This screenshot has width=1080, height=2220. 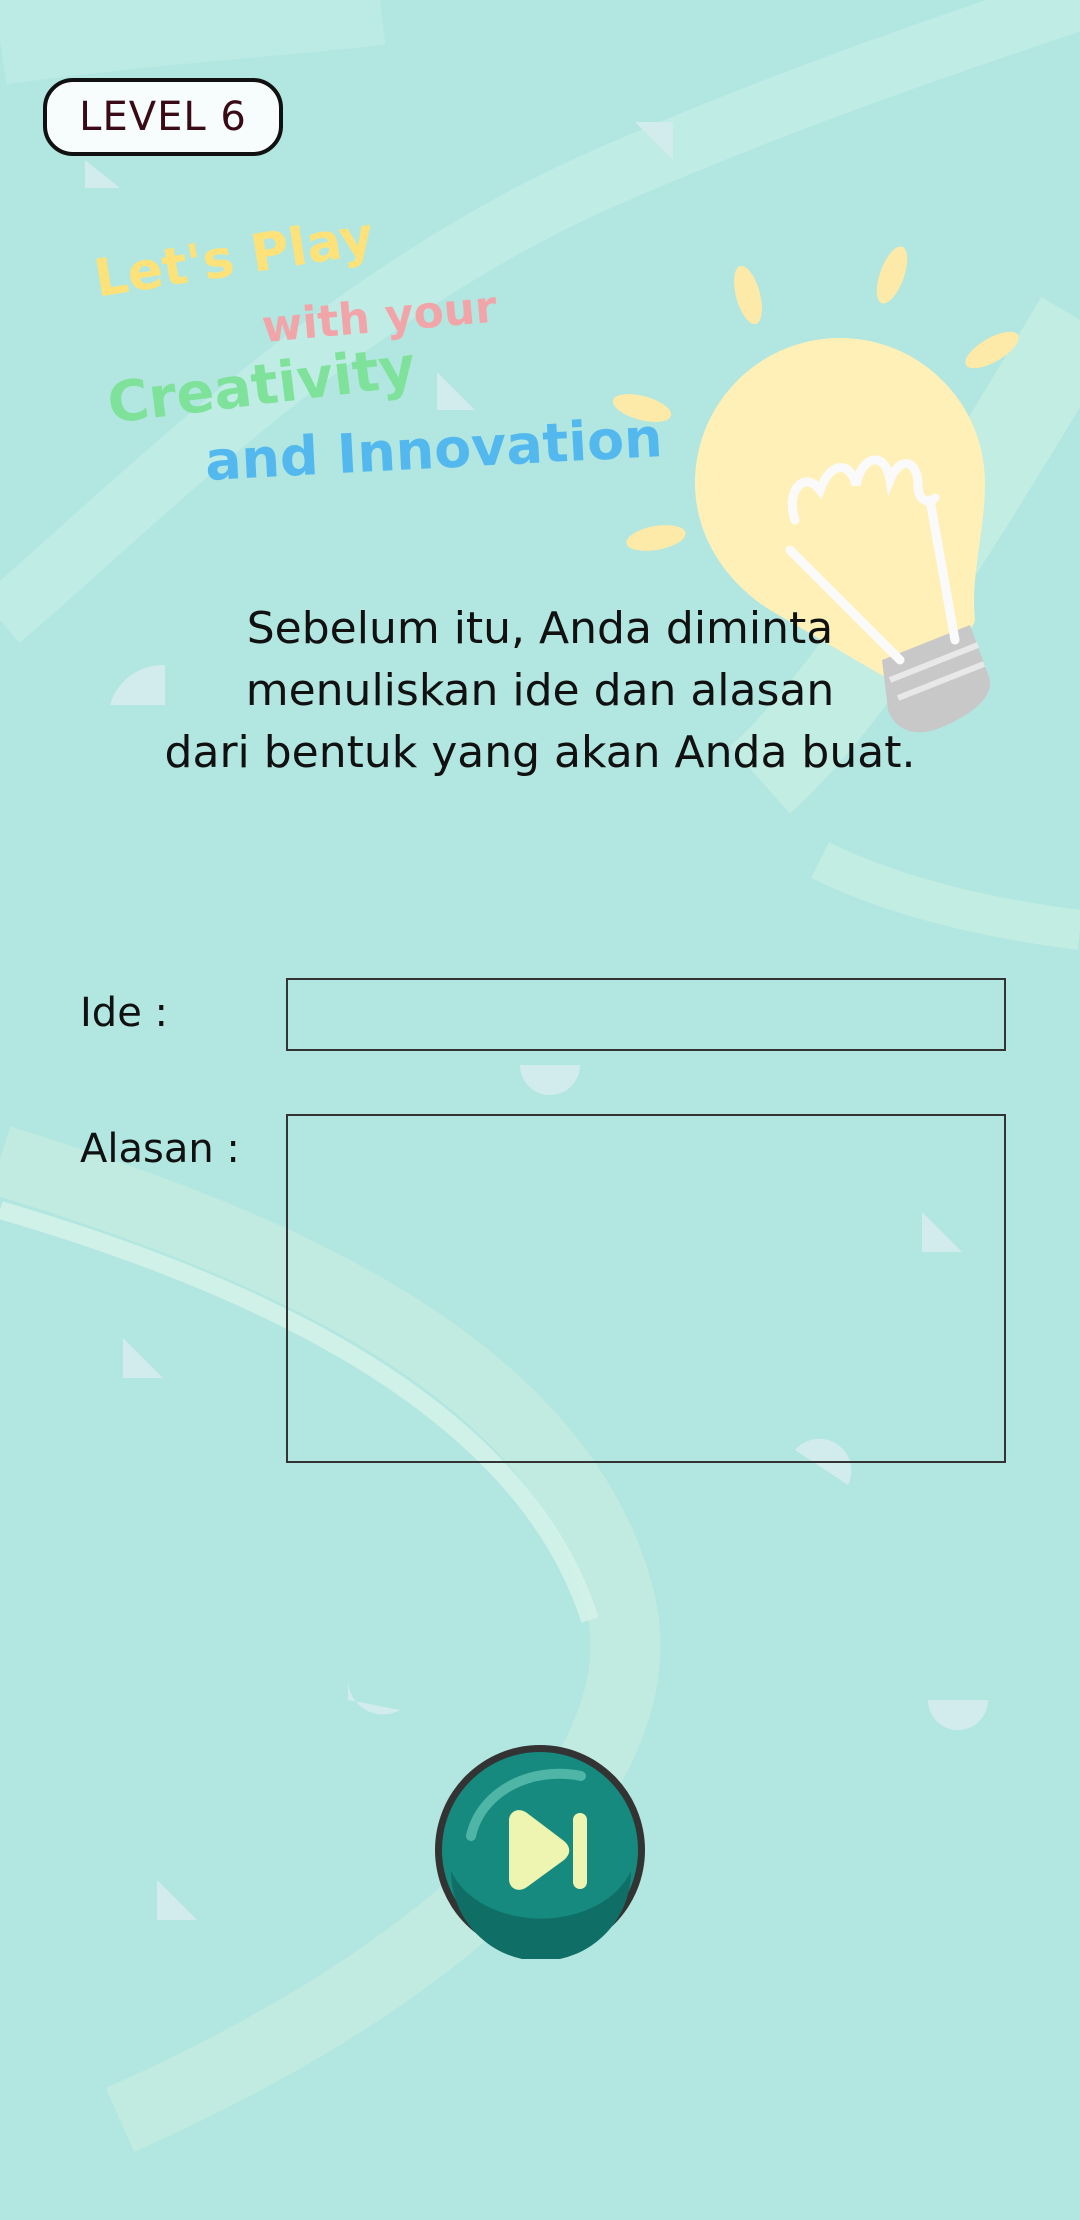 I want to click on next-button, so click(x=540, y=1850).